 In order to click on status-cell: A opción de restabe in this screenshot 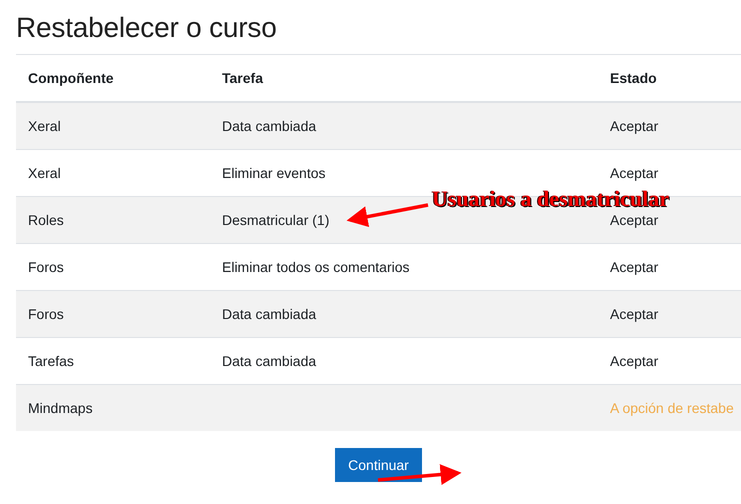, I will do `click(669, 407)`.